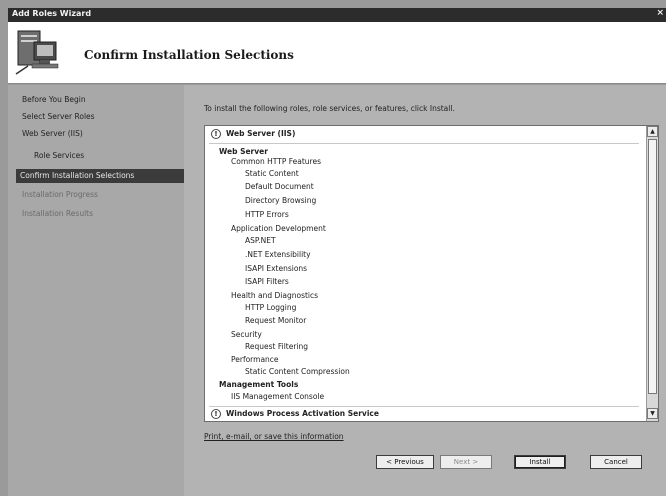 This screenshot has height=496, width=666. What do you see at coordinates (259, 384) in the screenshot?
I see `list-item: Management Tools` at bounding box center [259, 384].